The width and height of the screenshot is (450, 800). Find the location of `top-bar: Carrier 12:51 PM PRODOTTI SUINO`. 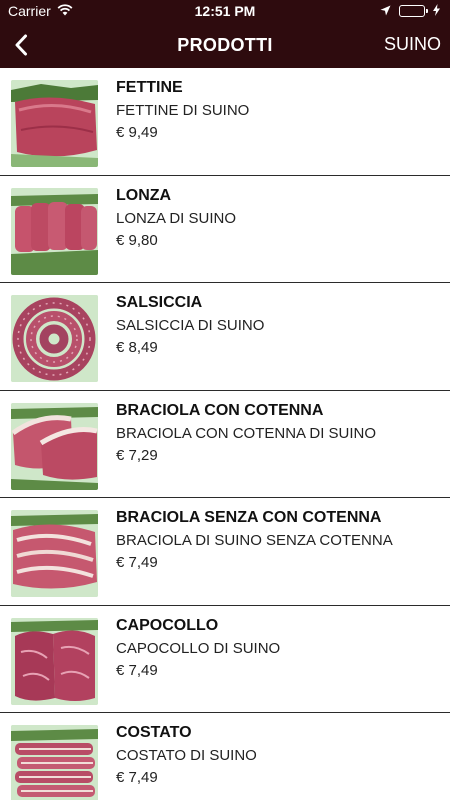

top-bar: Carrier 12:51 PM PRODOTTI SUINO is located at coordinates (225, 34).